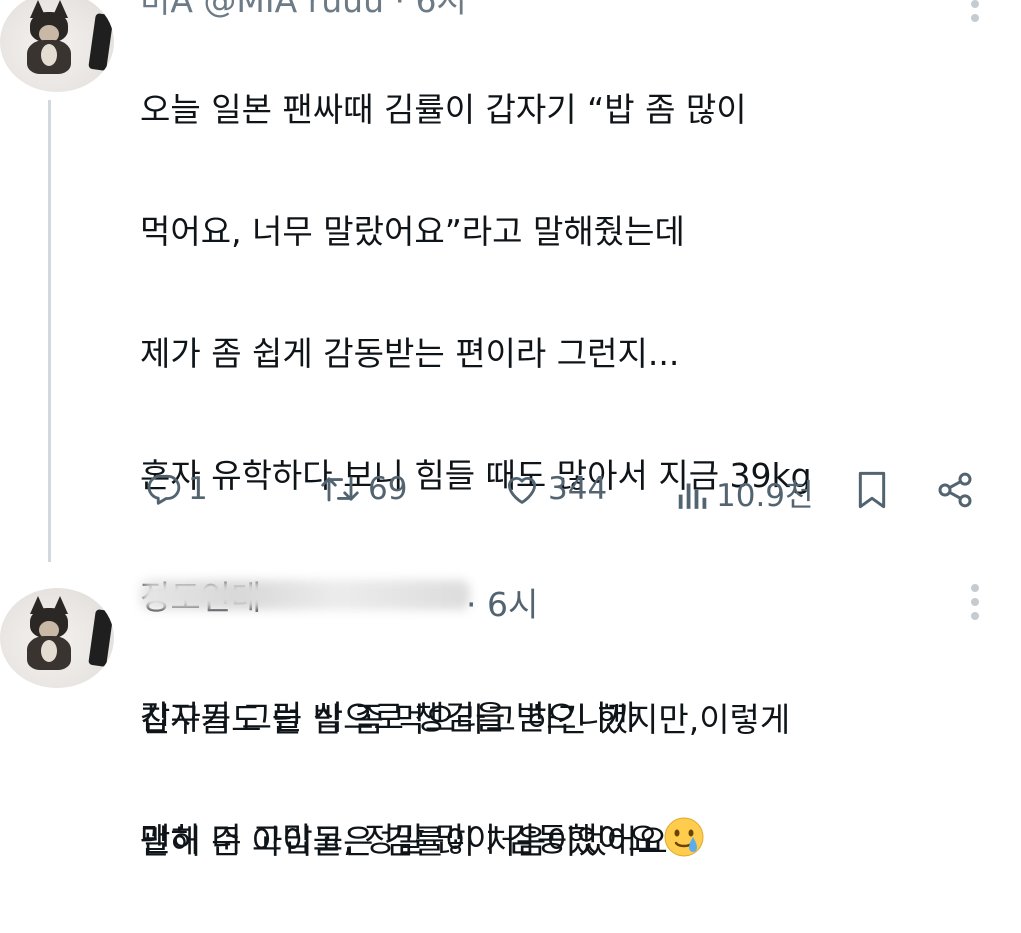 This screenshot has height=933, width=1021. I want to click on blurred-username, so click(305, 595).